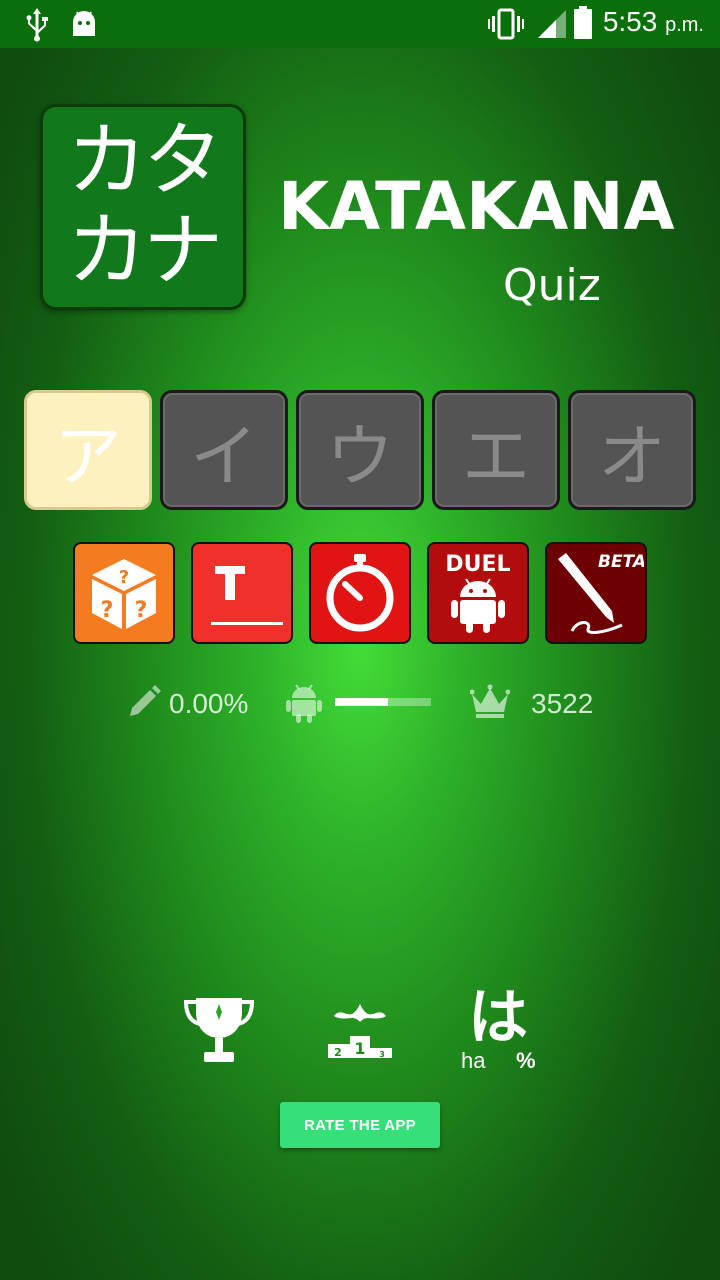 This screenshot has height=1280, width=720. What do you see at coordinates (145, 160) in the screenshot?
I see `logo-line-1: カタ` at bounding box center [145, 160].